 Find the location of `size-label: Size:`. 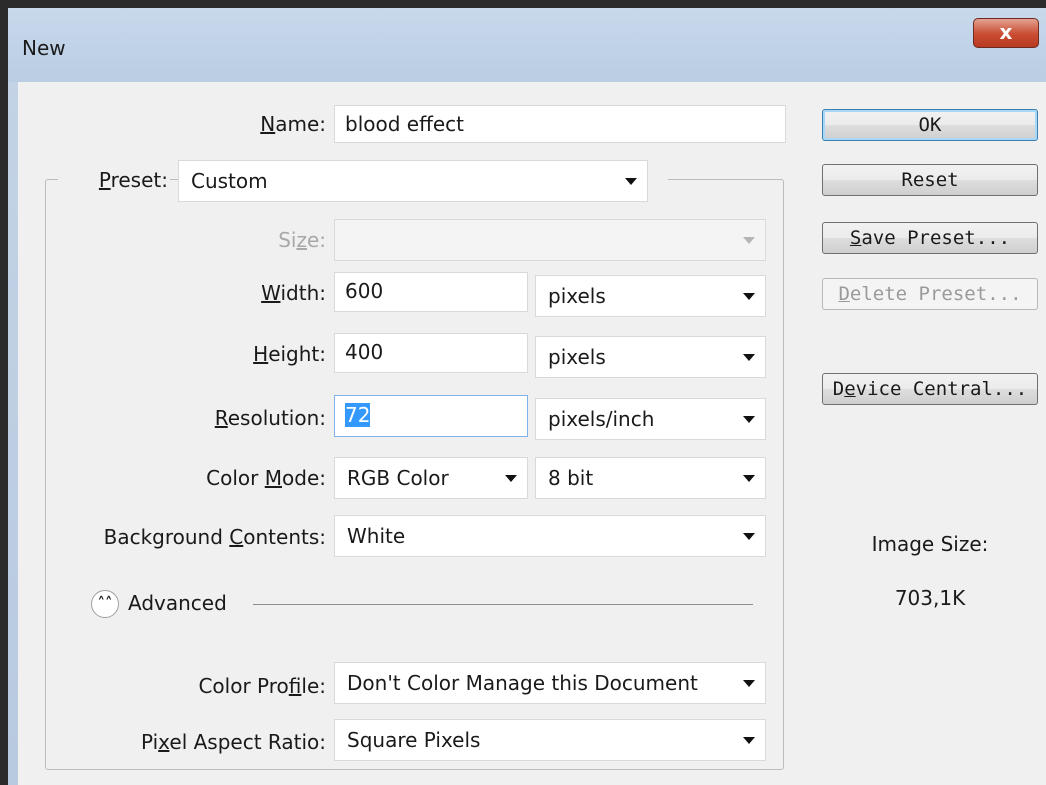

size-label: Size: is located at coordinates (302, 240).